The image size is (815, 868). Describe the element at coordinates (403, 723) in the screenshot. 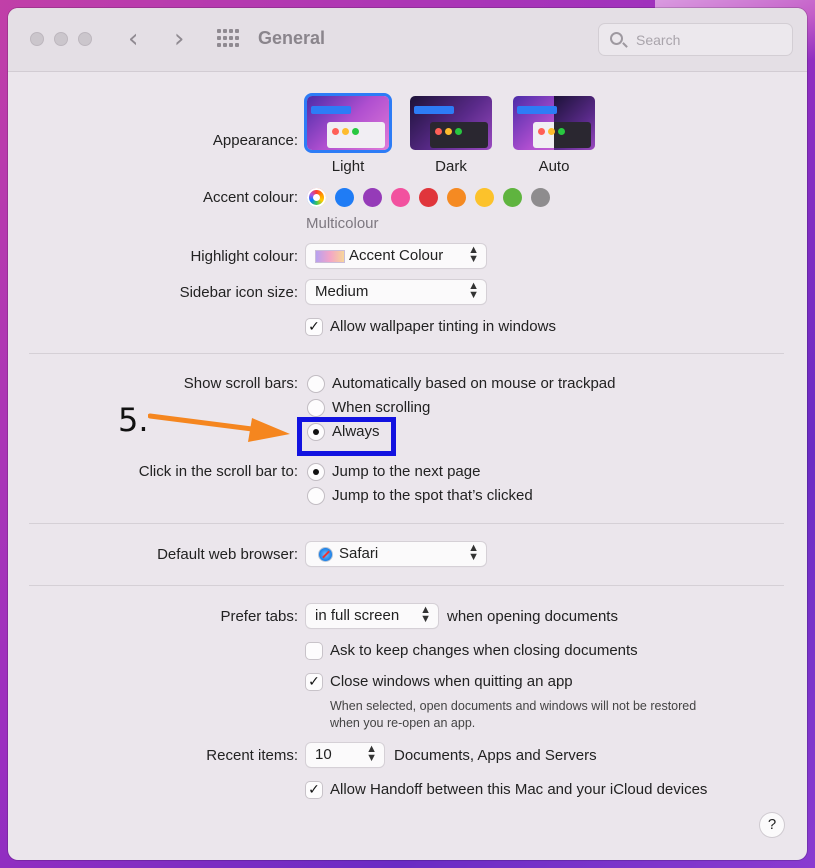

I see `close-windows-note-line2: when you re-open an app.` at that location.